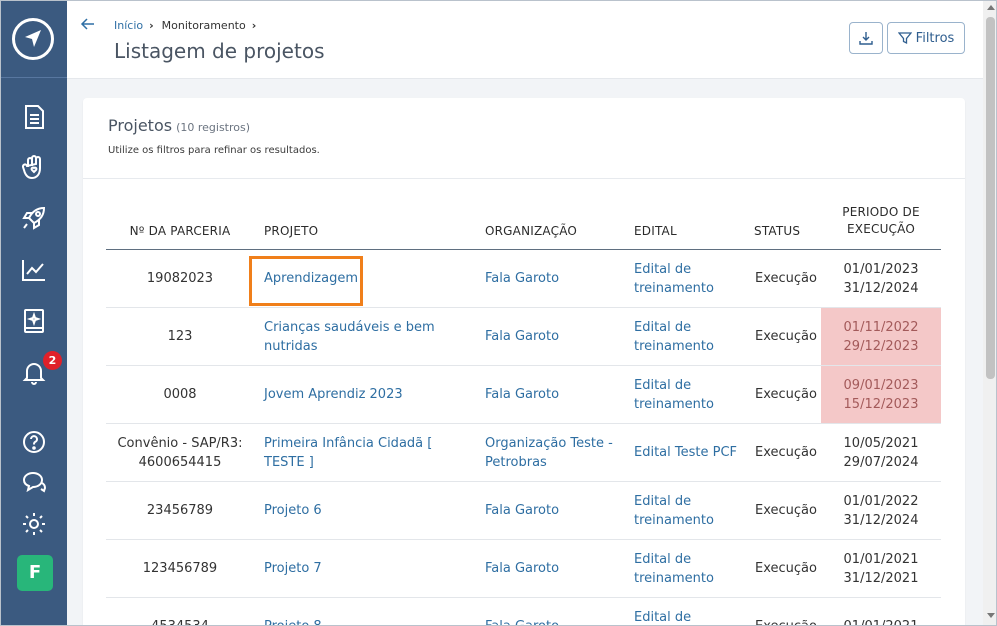 The image size is (997, 626). What do you see at coordinates (369, 394) in the screenshot?
I see `project-link: Jovem Aprendiz 2023` at bounding box center [369, 394].